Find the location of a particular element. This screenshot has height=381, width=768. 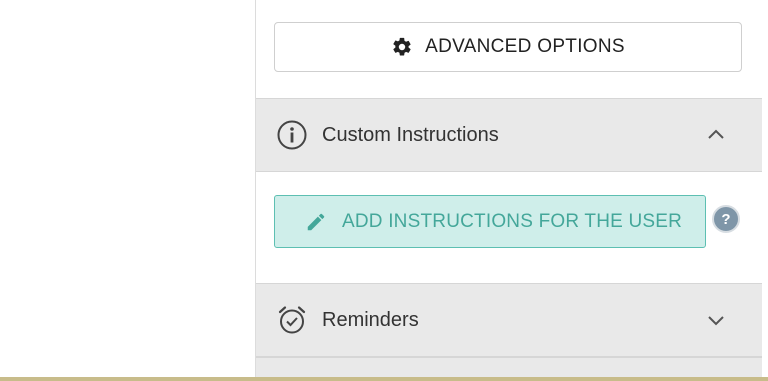

custom-instructions-header: Custom Instructions is located at coordinates (509, 135).